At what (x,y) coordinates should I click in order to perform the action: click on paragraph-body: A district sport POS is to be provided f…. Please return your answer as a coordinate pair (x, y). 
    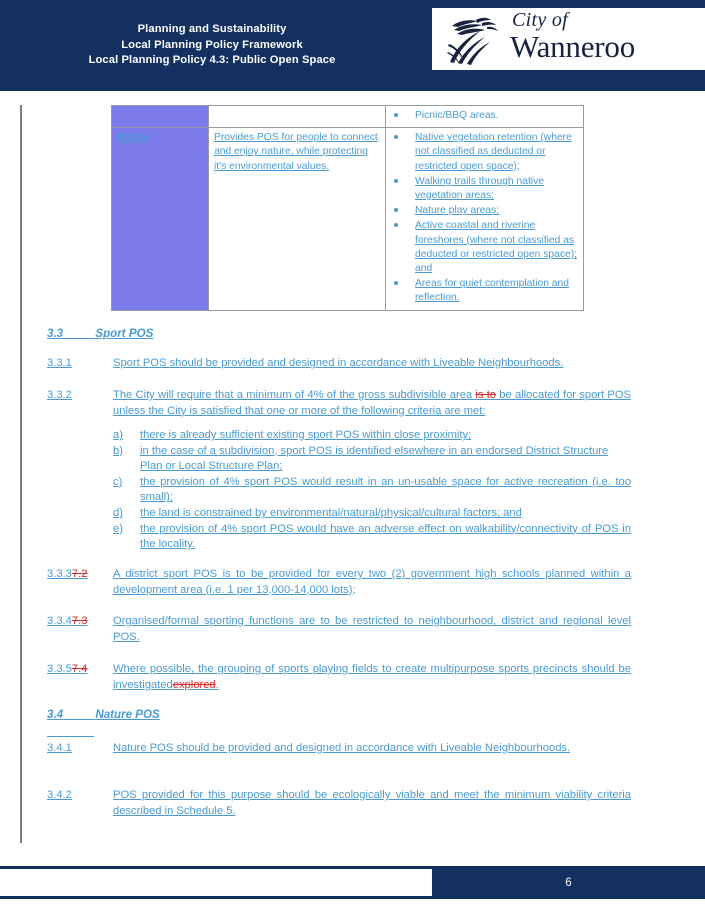
    Looking at the image, I should click on (372, 582).